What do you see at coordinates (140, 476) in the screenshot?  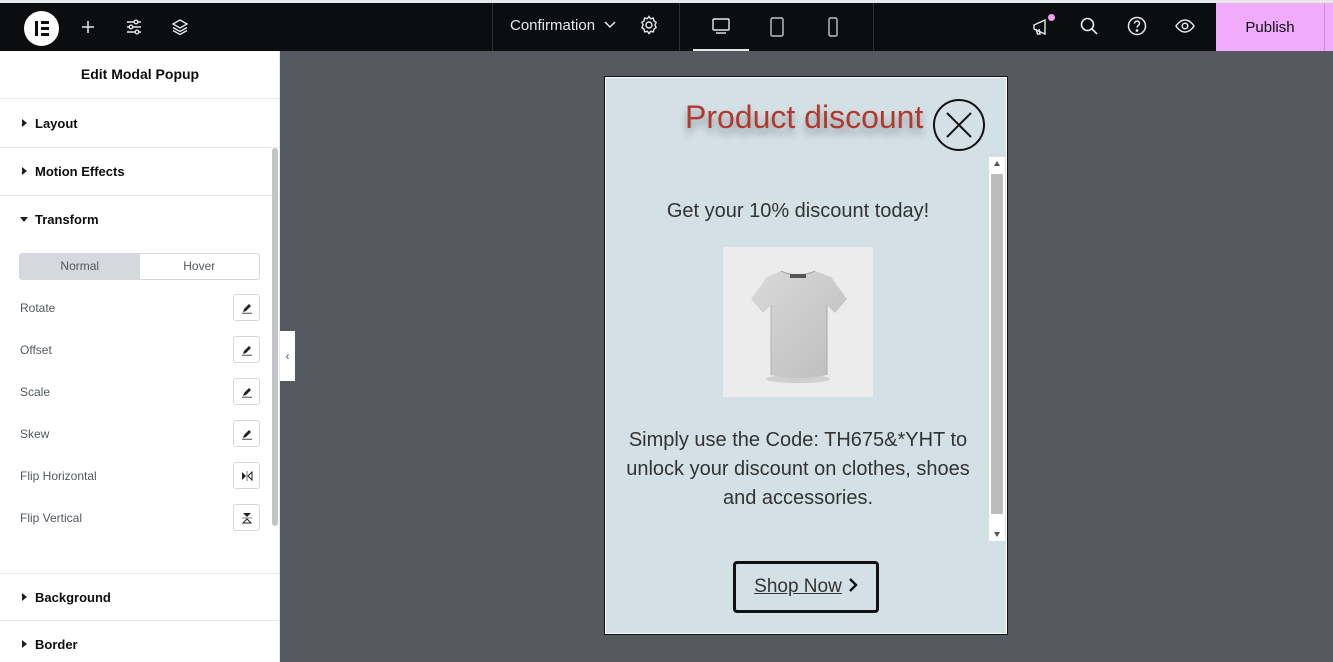 I see `control-flip-horizontal: Flip Horizontal` at bounding box center [140, 476].